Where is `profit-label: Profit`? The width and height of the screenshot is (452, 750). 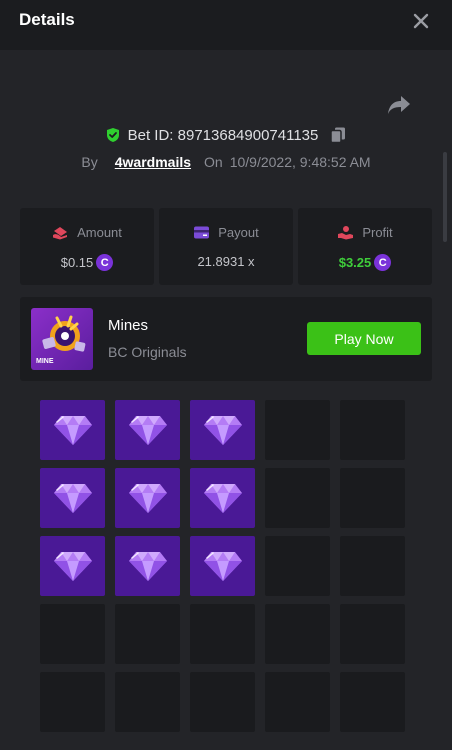 profit-label: Profit is located at coordinates (377, 232).